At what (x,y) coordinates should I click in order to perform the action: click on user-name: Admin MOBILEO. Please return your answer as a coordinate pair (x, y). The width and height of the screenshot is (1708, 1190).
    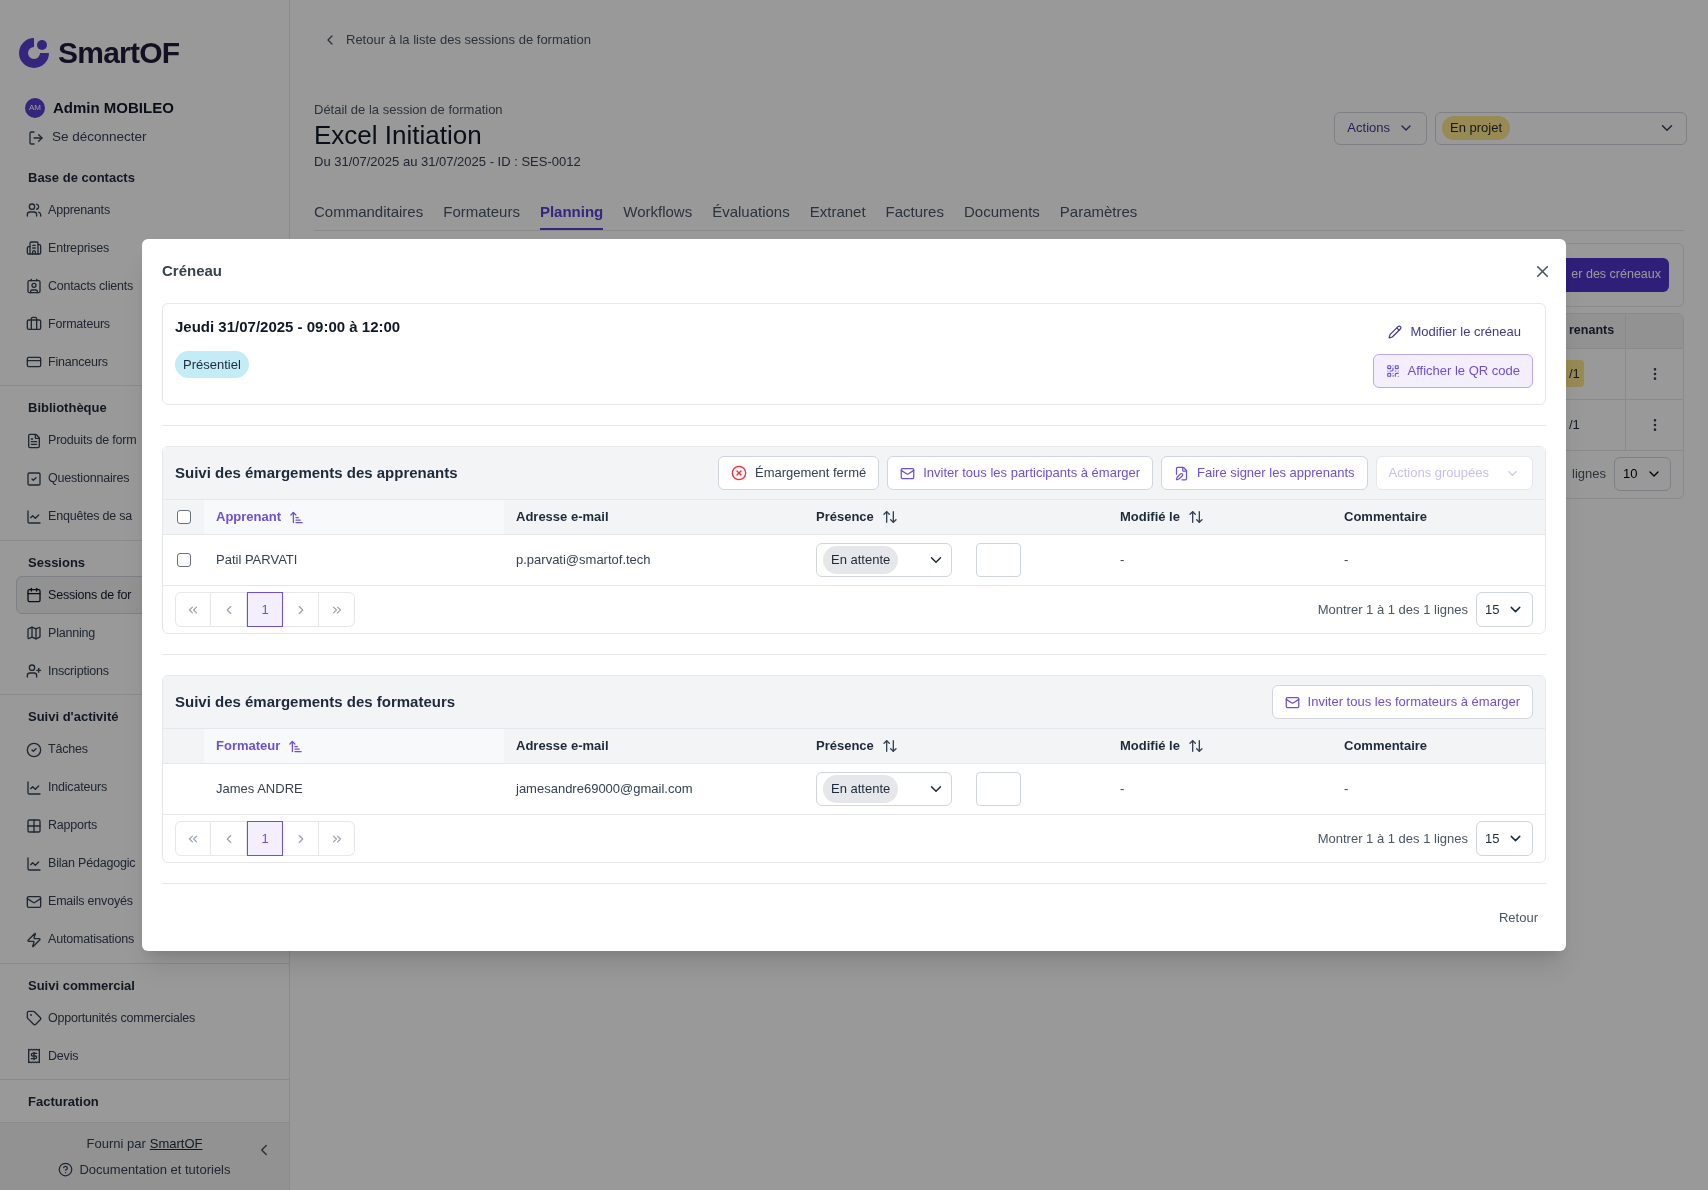
    Looking at the image, I should click on (113, 108).